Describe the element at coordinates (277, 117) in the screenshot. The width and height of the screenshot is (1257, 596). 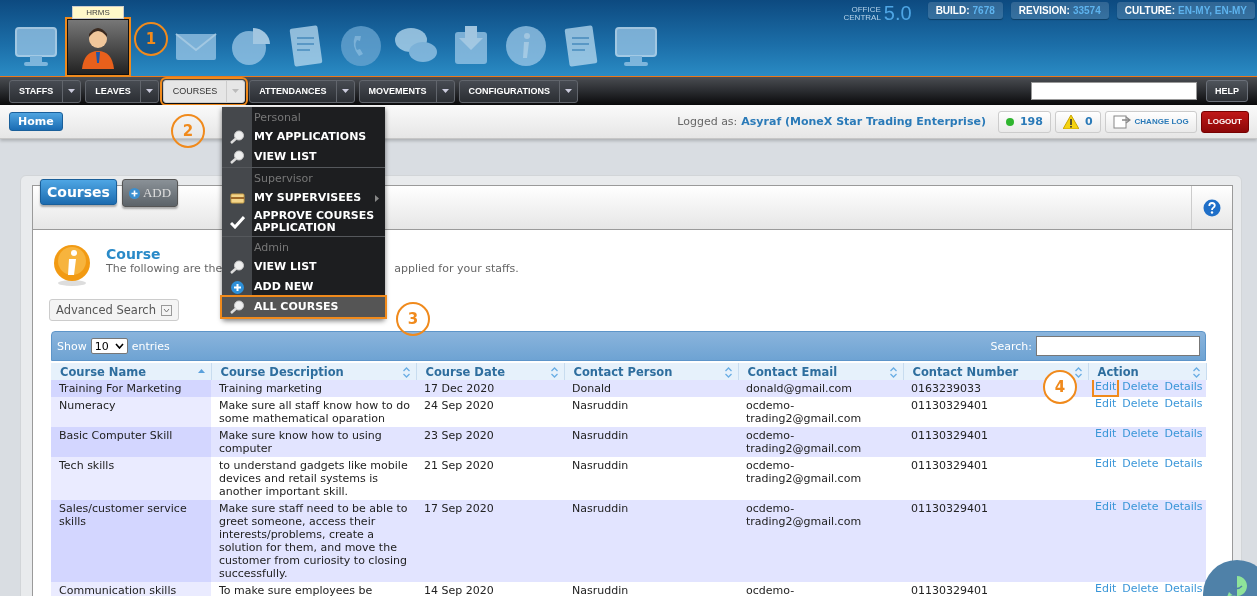
I see `menu-section-heading: Personal` at that location.